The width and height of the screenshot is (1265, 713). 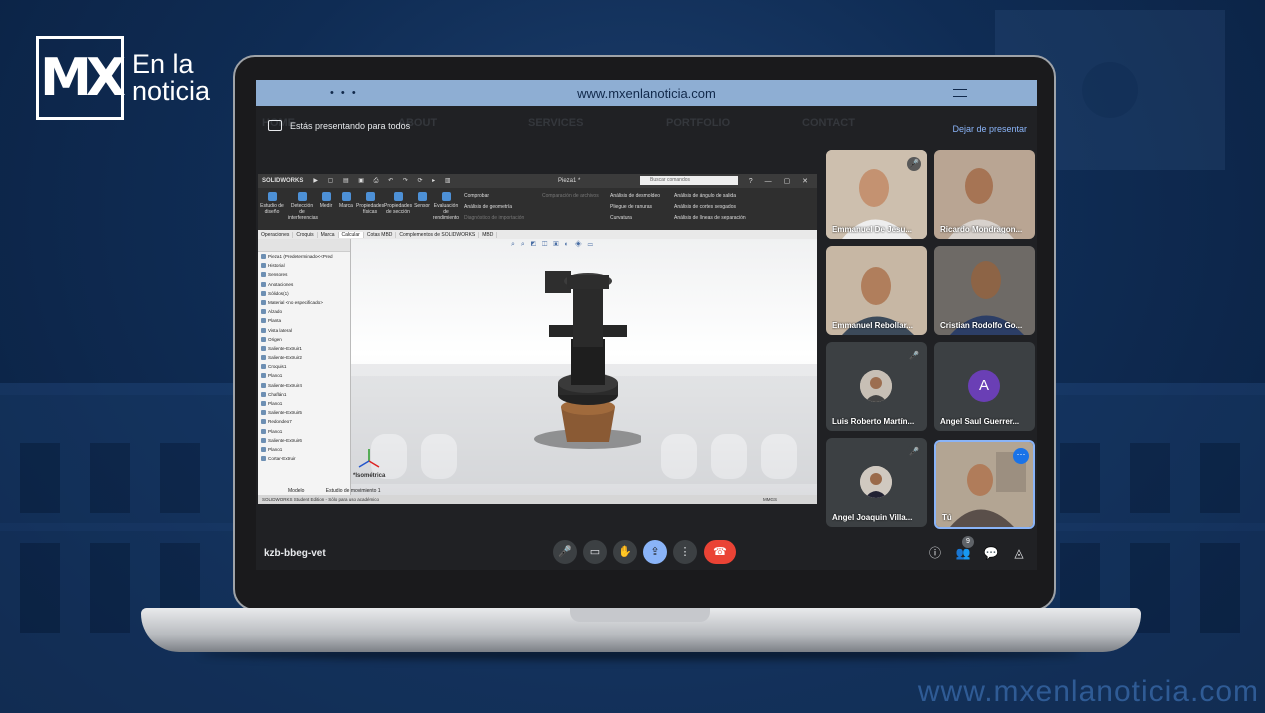 I want to click on logo-line-2: noticia, so click(x=171, y=91).